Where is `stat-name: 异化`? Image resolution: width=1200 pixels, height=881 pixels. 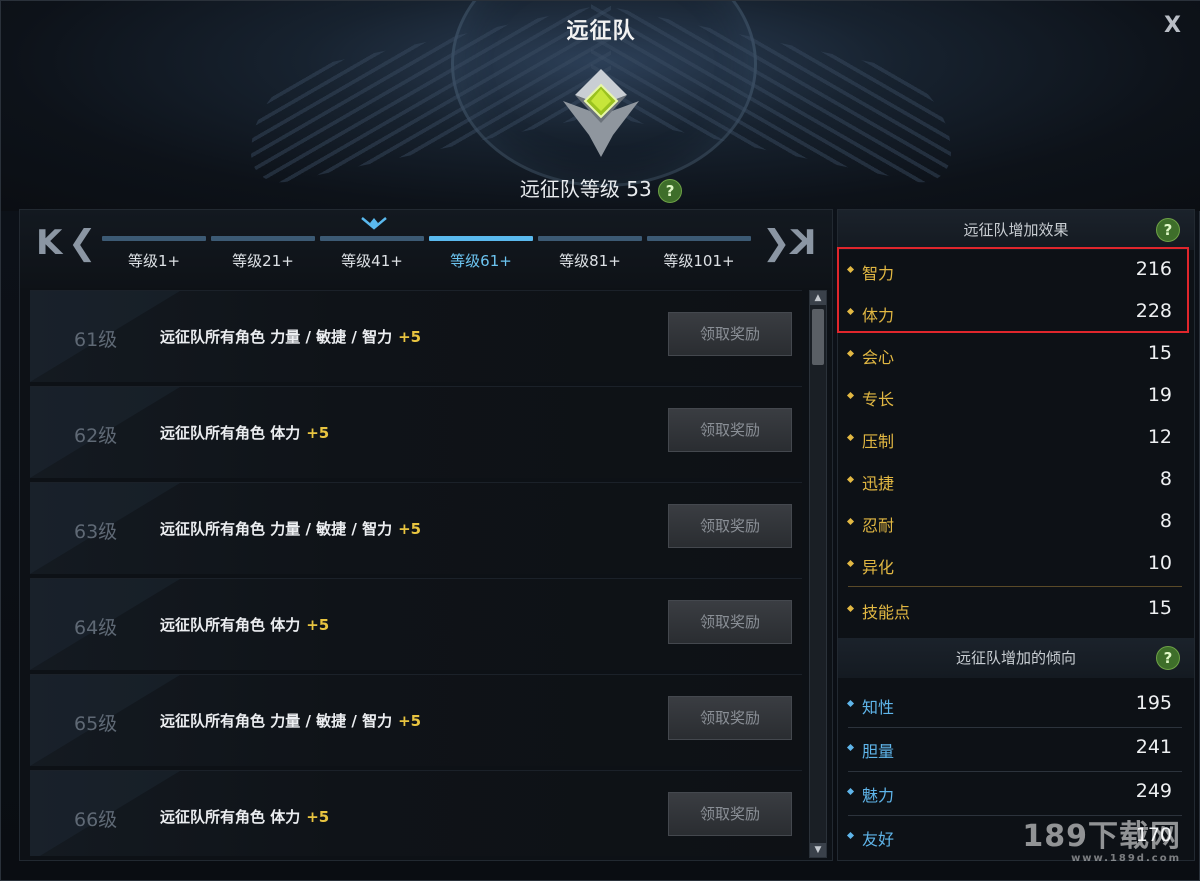 stat-name: 异化 is located at coordinates (878, 567).